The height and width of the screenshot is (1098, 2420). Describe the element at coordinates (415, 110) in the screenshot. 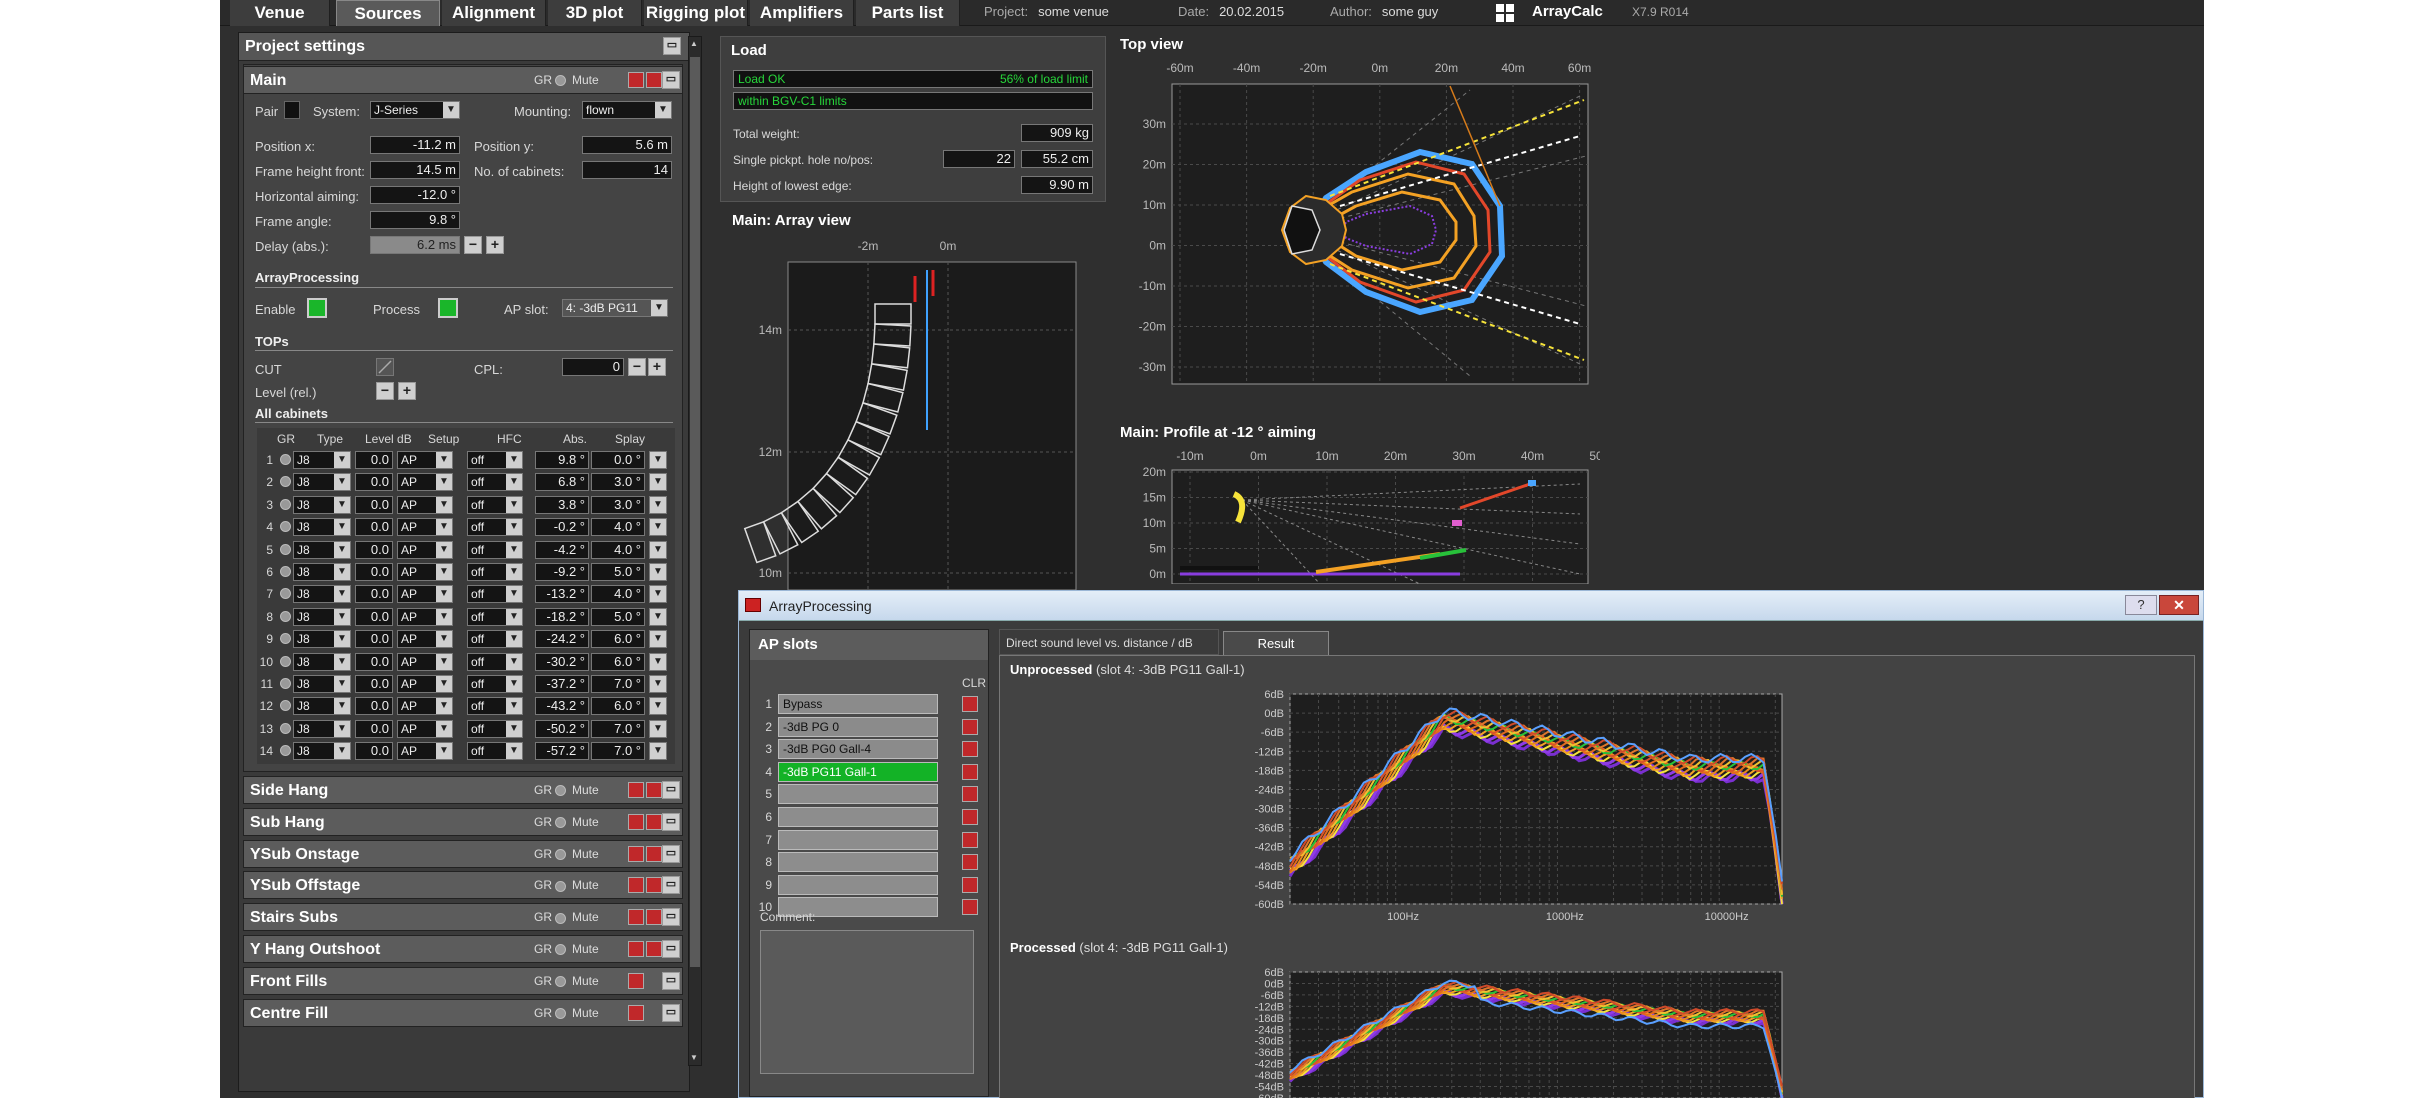

I see `system-select: J-Series ▼` at that location.